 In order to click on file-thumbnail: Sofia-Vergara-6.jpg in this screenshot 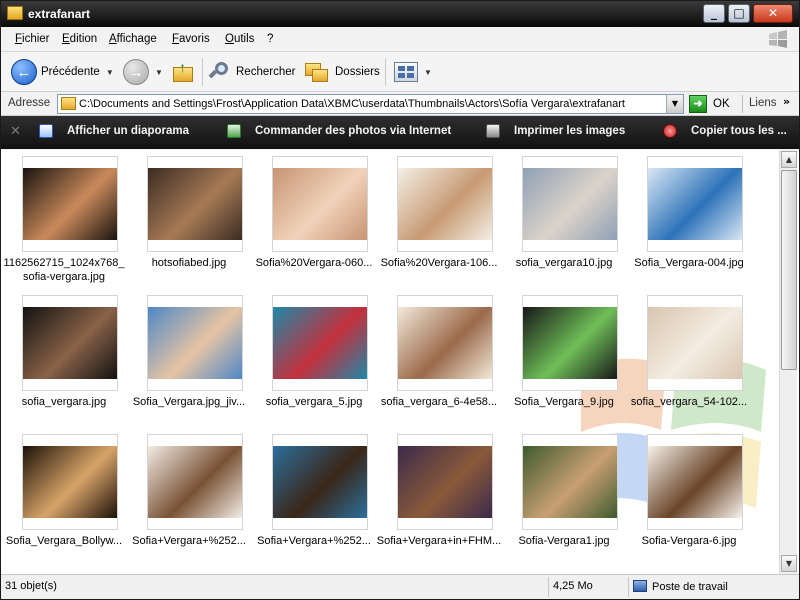, I will do `click(689, 497)`.